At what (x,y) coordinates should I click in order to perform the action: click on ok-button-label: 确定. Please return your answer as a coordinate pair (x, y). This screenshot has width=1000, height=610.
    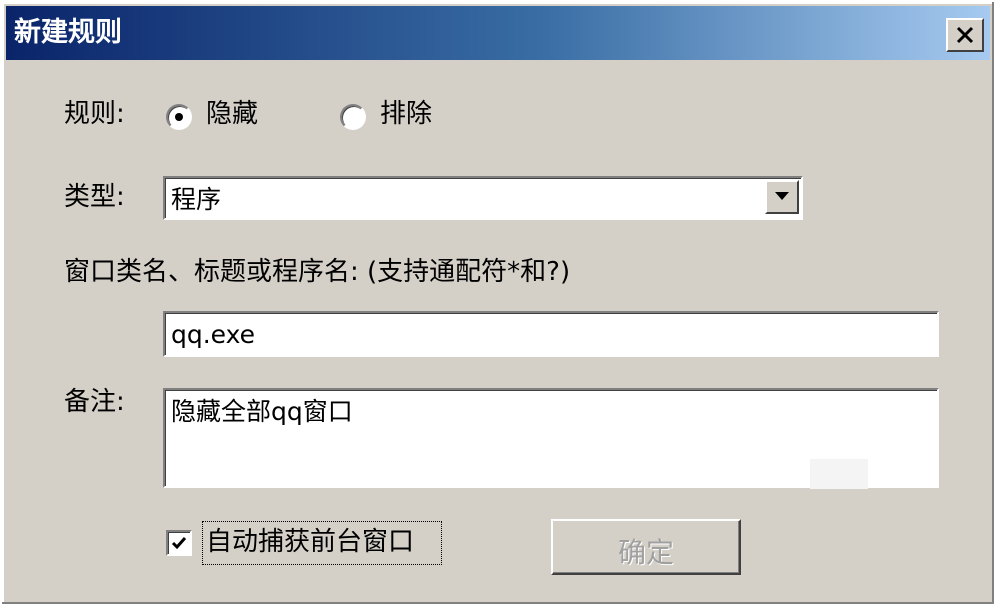
    Looking at the image, I should click on (645, 552).